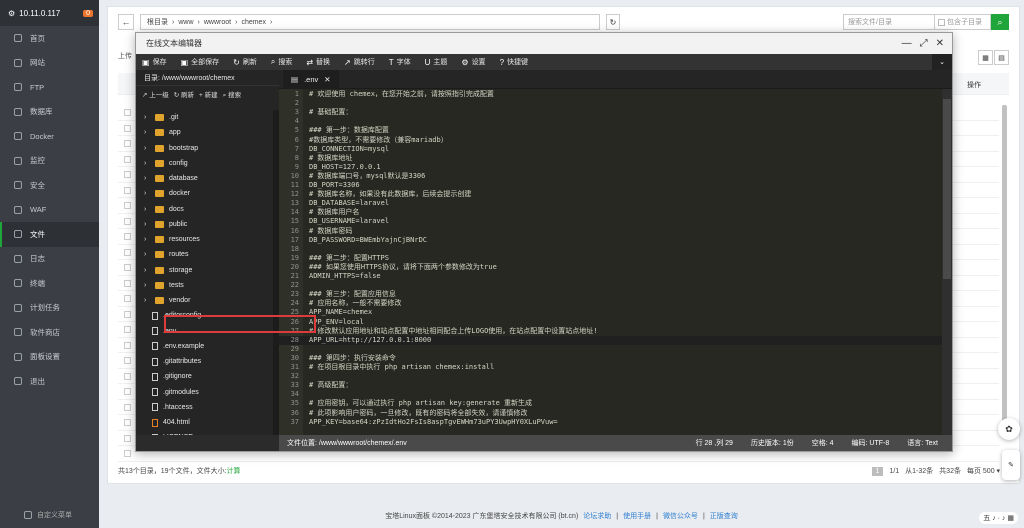 The image size is (1024, 528). Describe the element at coordinates (907, 43) in the screenshot. I see `minimize-icon: —` at that location.